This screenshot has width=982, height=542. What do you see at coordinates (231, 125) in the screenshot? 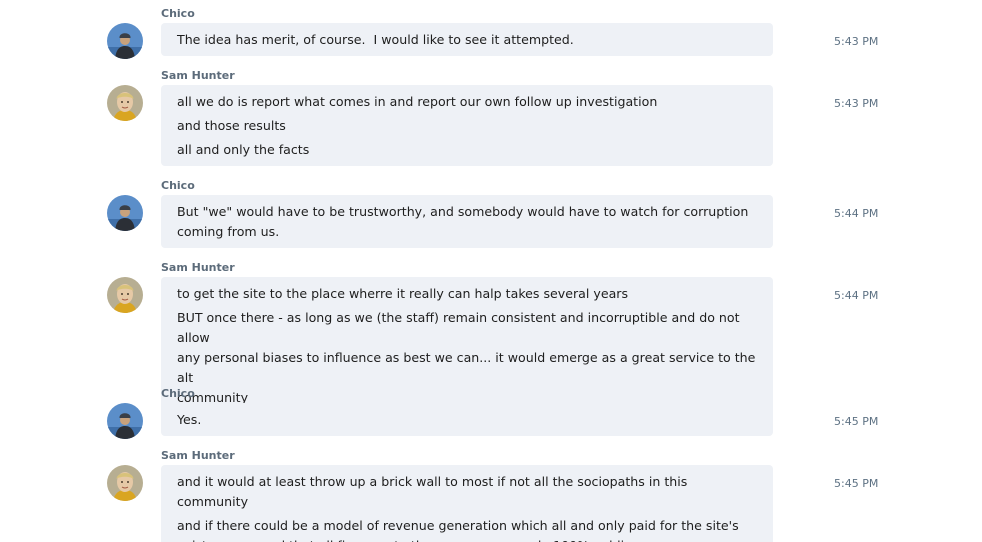
I see `message-text: and those results` at bounding box center [231, 125].